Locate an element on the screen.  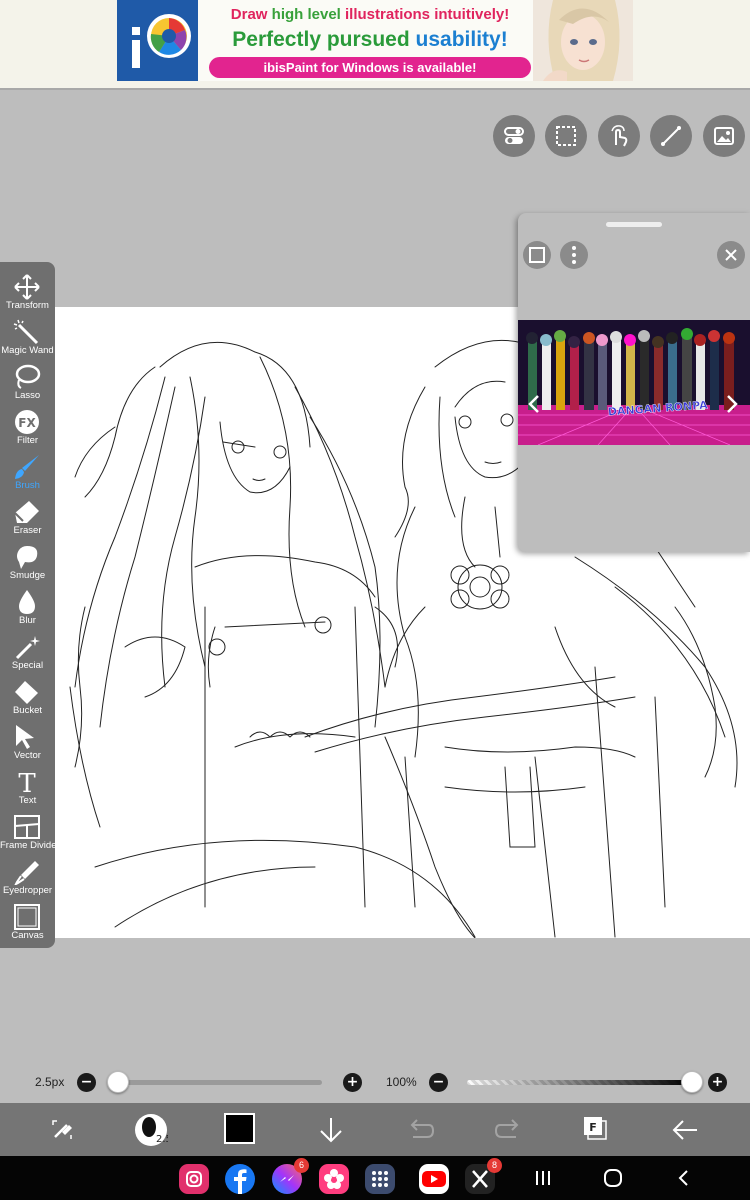
tool-bucket: Bucket is located at coordinates (27, 695).